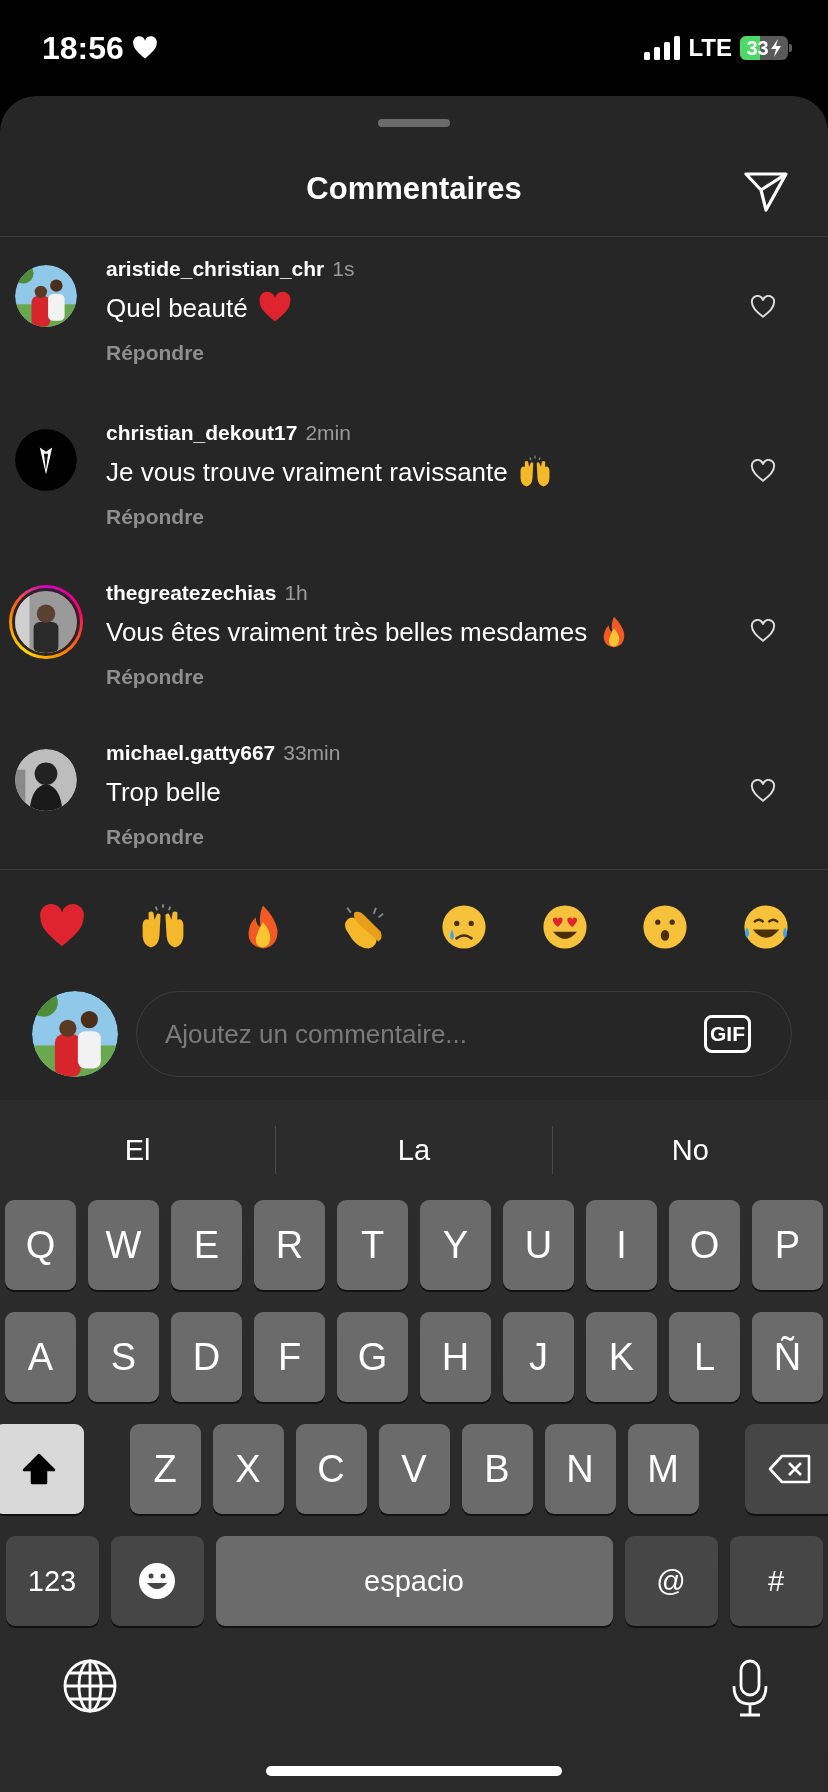 This screenshot has height=1792, width=828. What do you see at coordinates (580, 1469) in the screenshot?
I see `key: N` at bounding box center [580, 1469].